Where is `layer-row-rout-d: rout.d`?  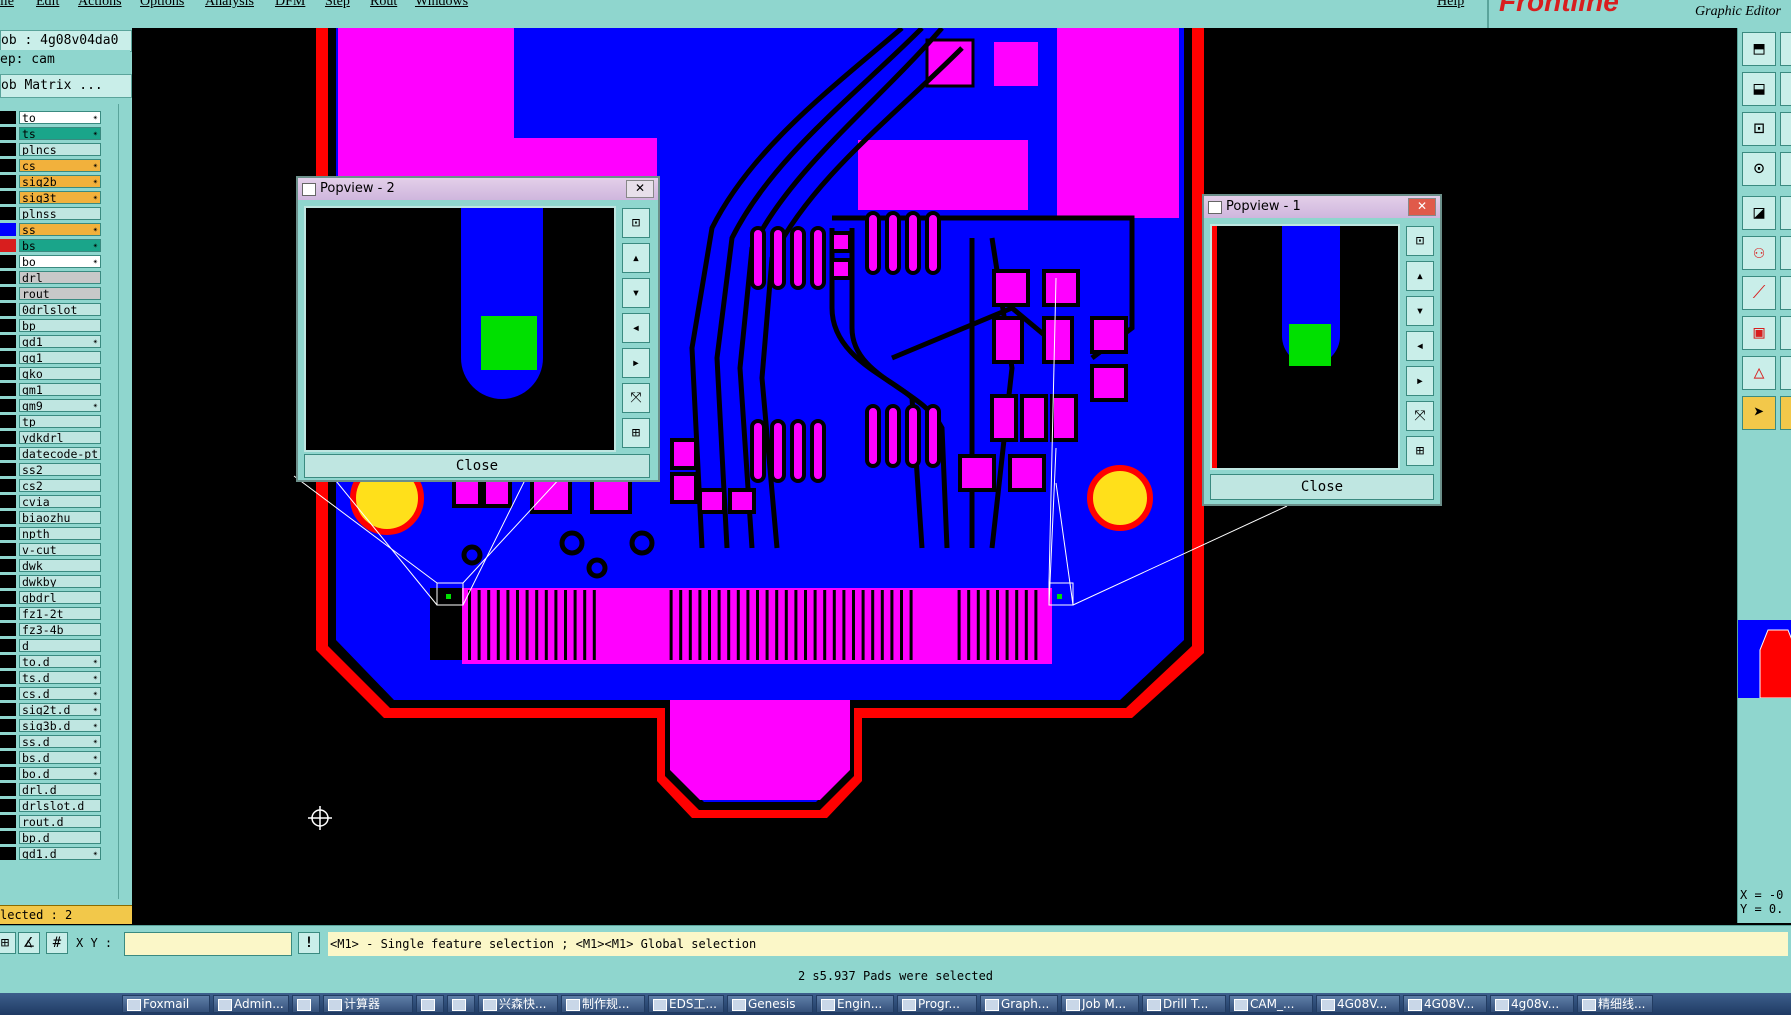 layer-row-rout-d: rout.d is located at coordinates (52, 821).